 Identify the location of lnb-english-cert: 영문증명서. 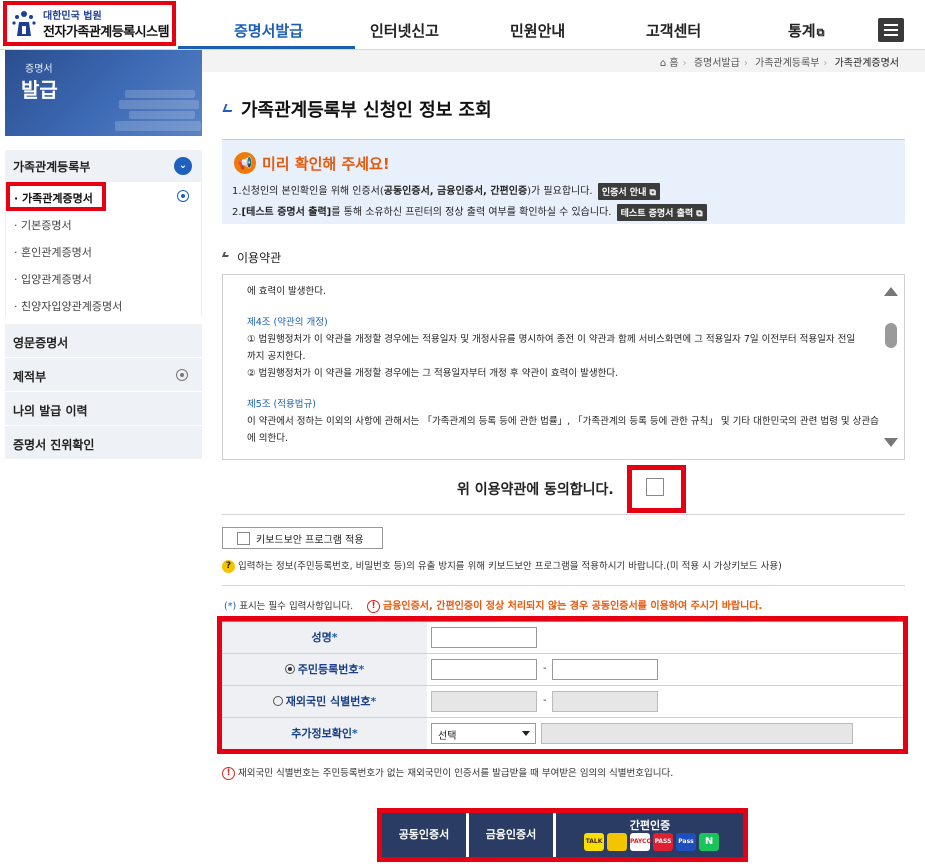
(103, 340).